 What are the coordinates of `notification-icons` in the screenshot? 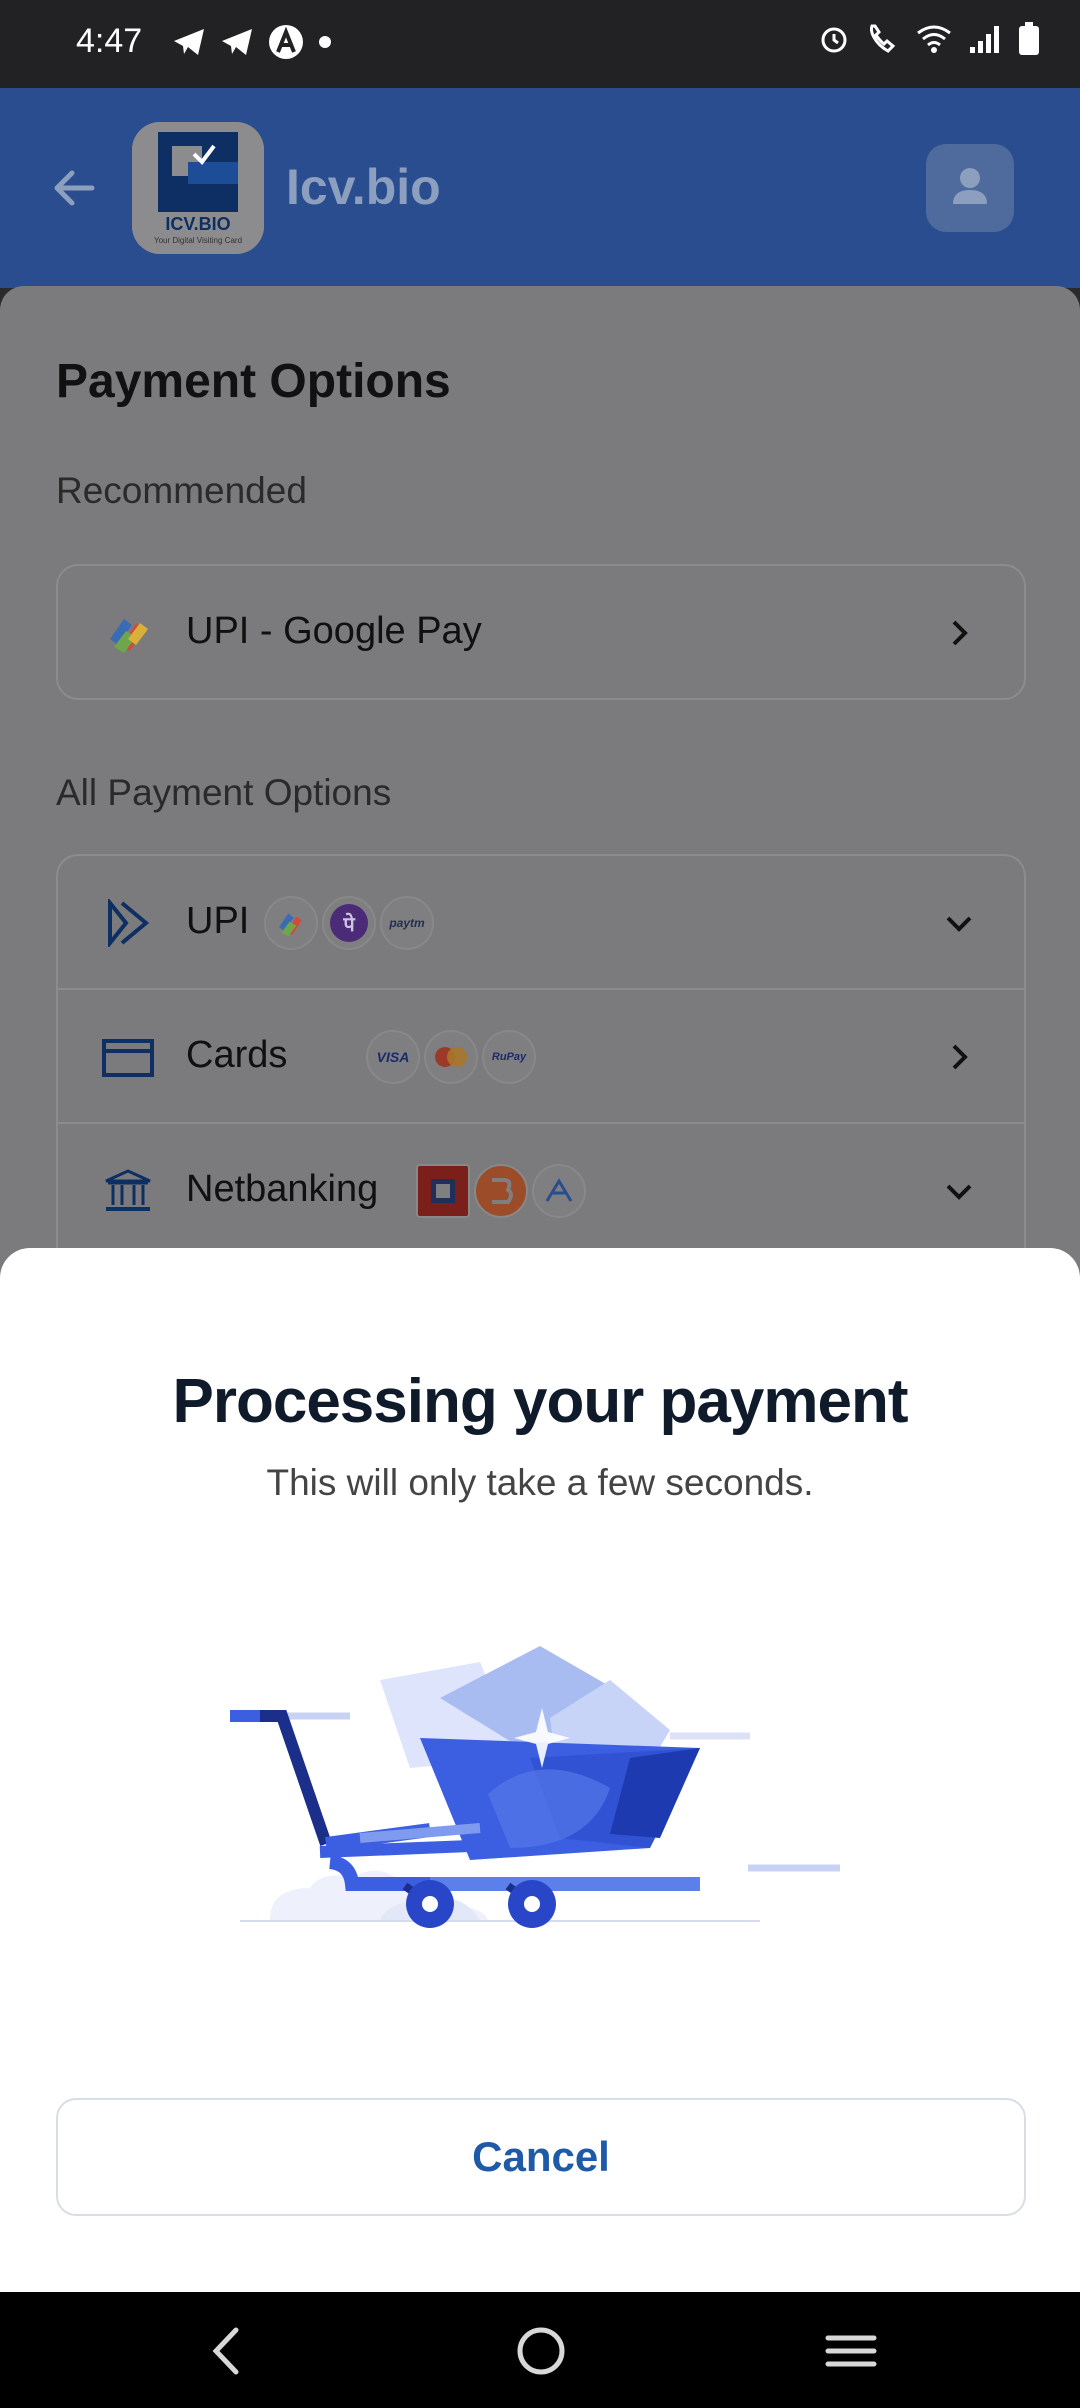 It's located at (252, 42).